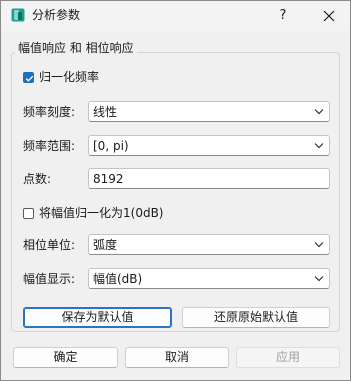  I want to click on close-icon, so click(329, 16).